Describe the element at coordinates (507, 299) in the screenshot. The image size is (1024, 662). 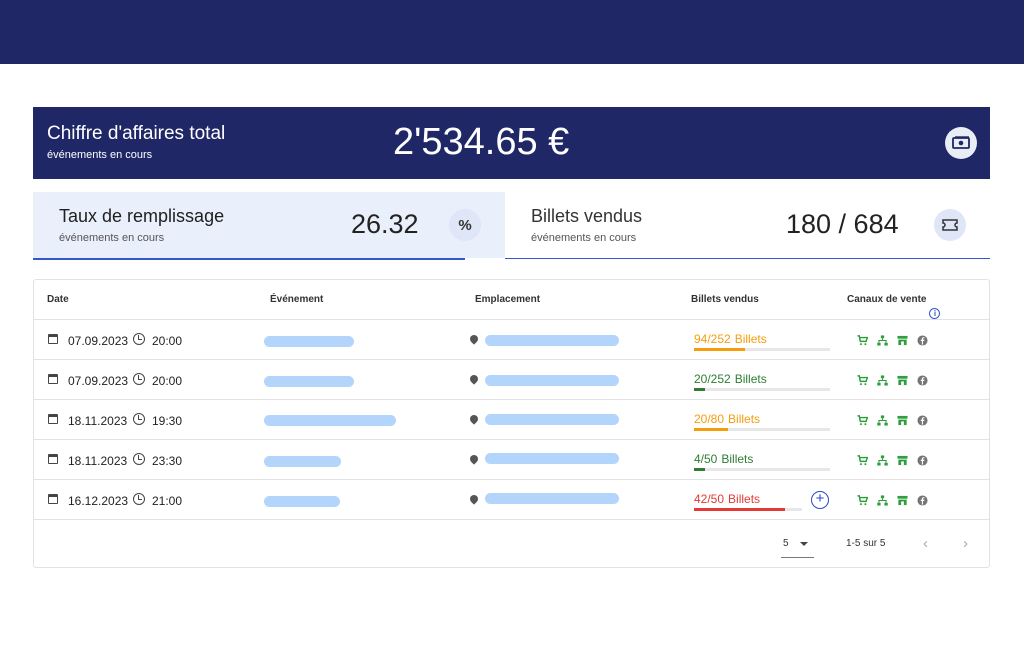
I see `header-location: Emplacement` at that location.